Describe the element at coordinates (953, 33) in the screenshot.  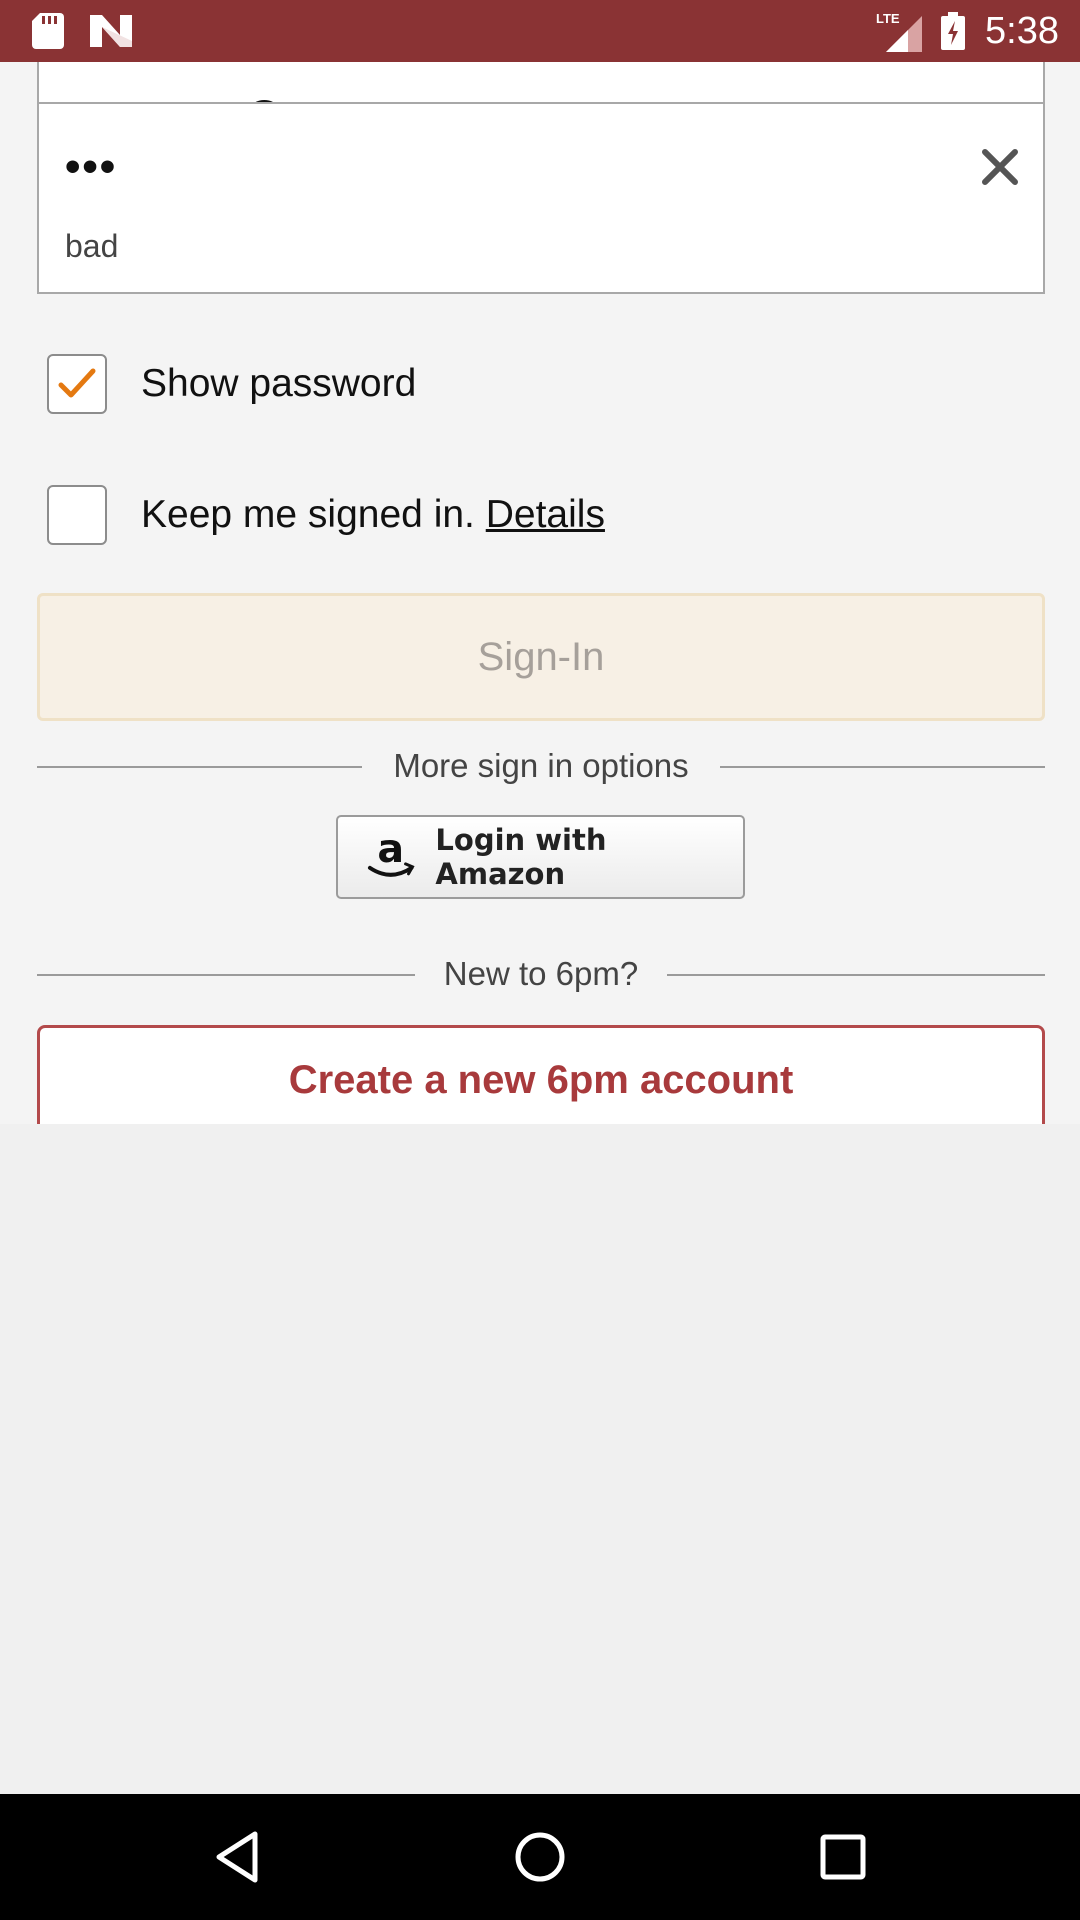
I see `battery-charging-icon` at that location.